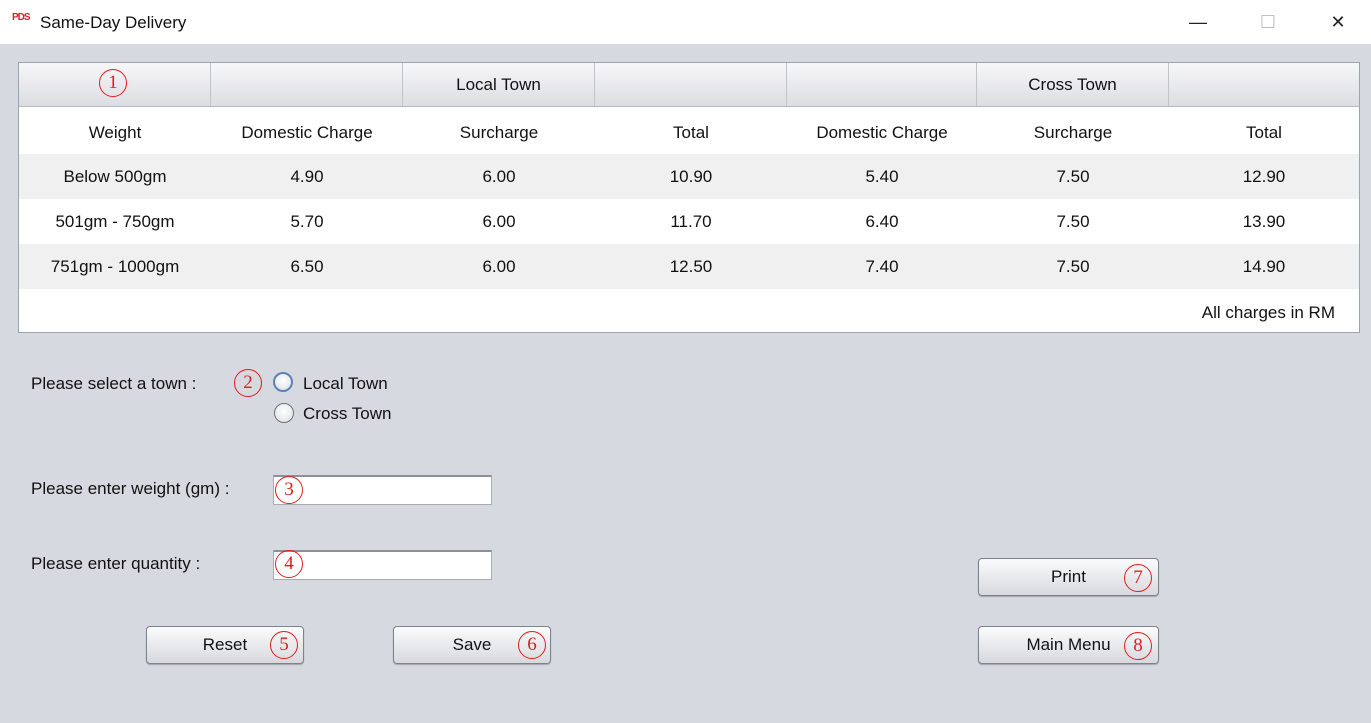  Describe the element at coordinates (1268, 312) in the screenshot. I see `currency-note: All charges in RM` at that location.